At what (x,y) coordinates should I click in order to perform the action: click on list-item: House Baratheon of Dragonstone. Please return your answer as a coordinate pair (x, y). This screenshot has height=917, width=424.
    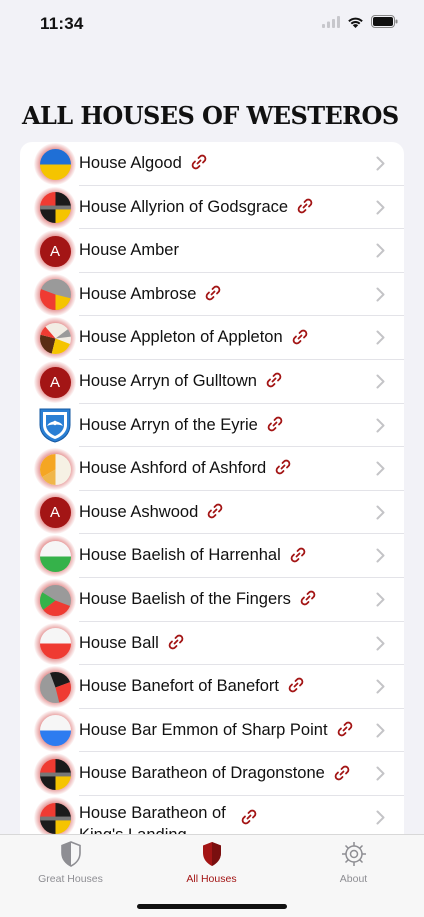
    Looking at the image, I should click on (212, 774).